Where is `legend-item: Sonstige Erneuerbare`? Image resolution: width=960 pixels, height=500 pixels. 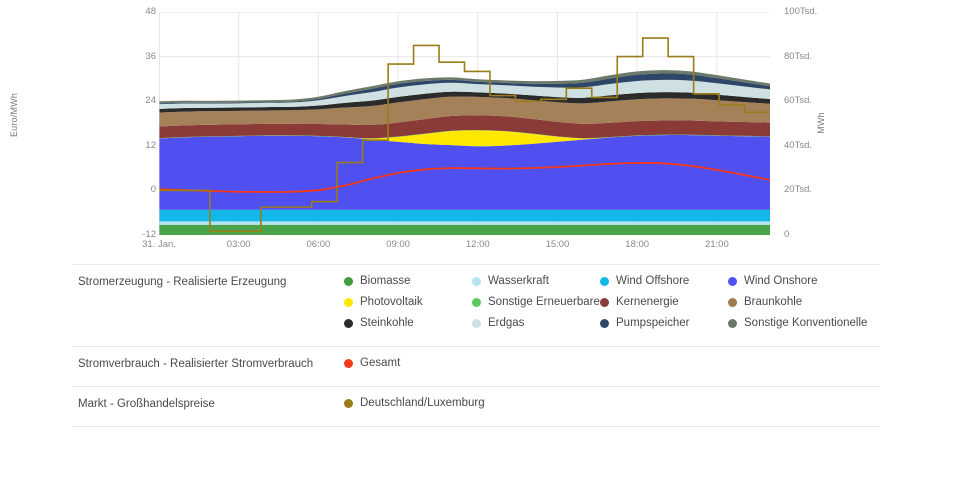
legend-item: Sonstige Erneuerbare is located at coordinates (536, 302).